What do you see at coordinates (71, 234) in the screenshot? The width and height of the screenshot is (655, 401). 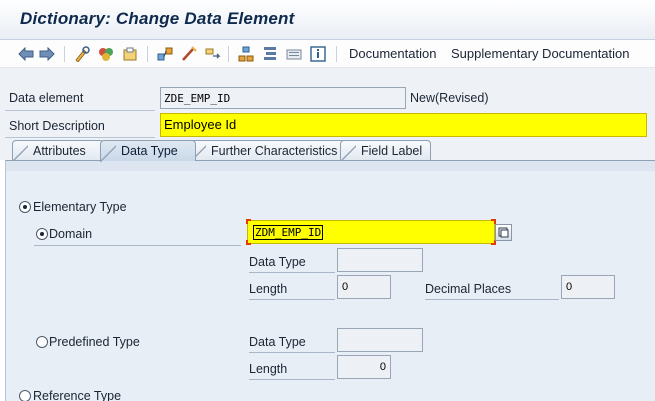 I see `domain-label: Domain` at bounding box center [71, 234].